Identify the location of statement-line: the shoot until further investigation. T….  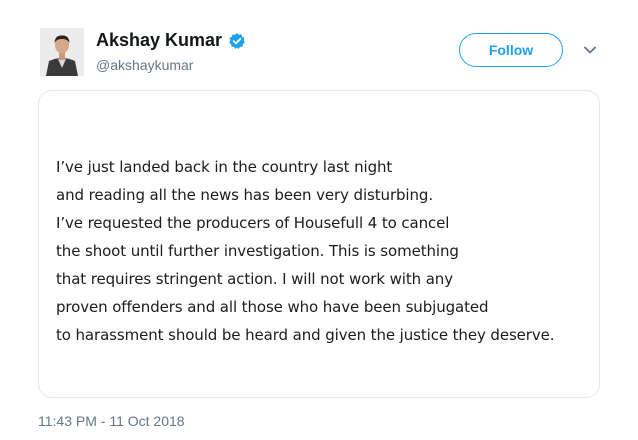
(257, 251).